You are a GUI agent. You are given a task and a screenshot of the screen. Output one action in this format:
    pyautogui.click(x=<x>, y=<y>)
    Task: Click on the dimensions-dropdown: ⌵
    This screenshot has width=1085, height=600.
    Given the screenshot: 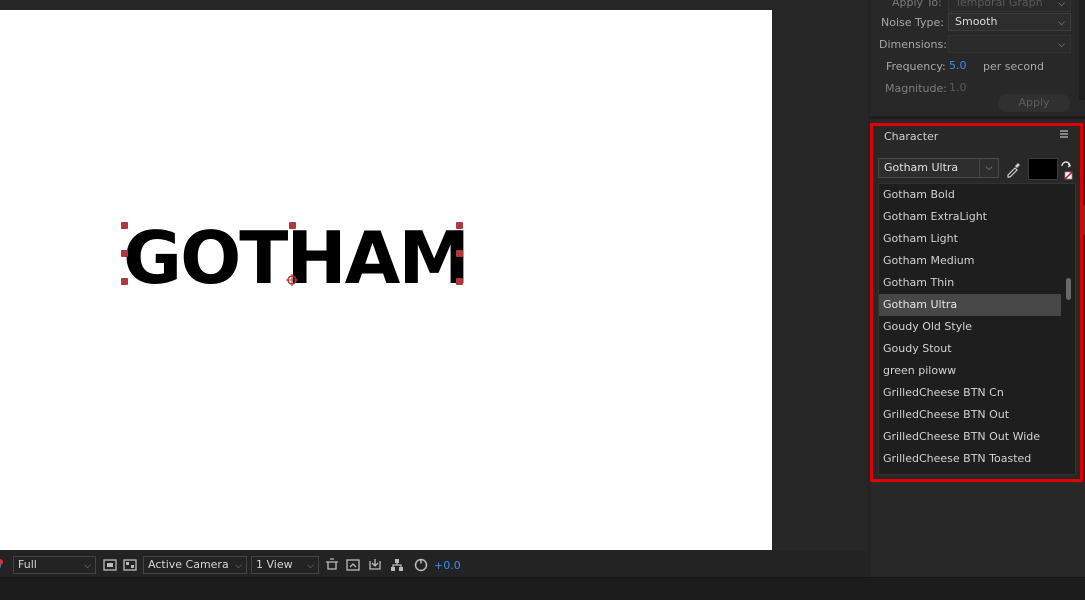 What is the action you would take?
    pyautogui.click(x=1009, y=44)
    